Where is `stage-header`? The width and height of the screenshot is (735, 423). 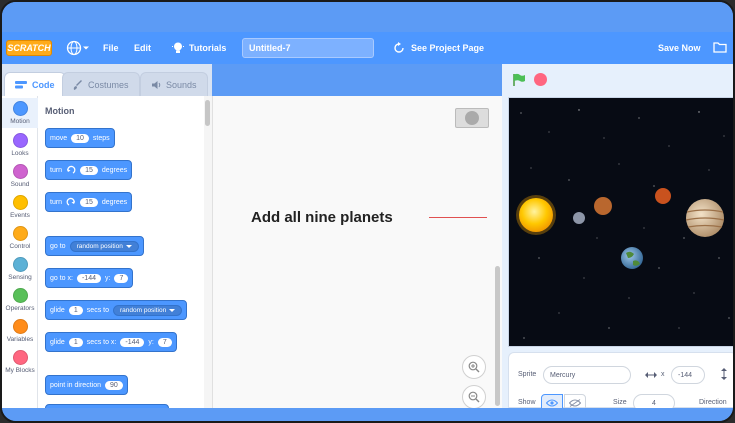
stage-header is located at coordinates (617, 80).